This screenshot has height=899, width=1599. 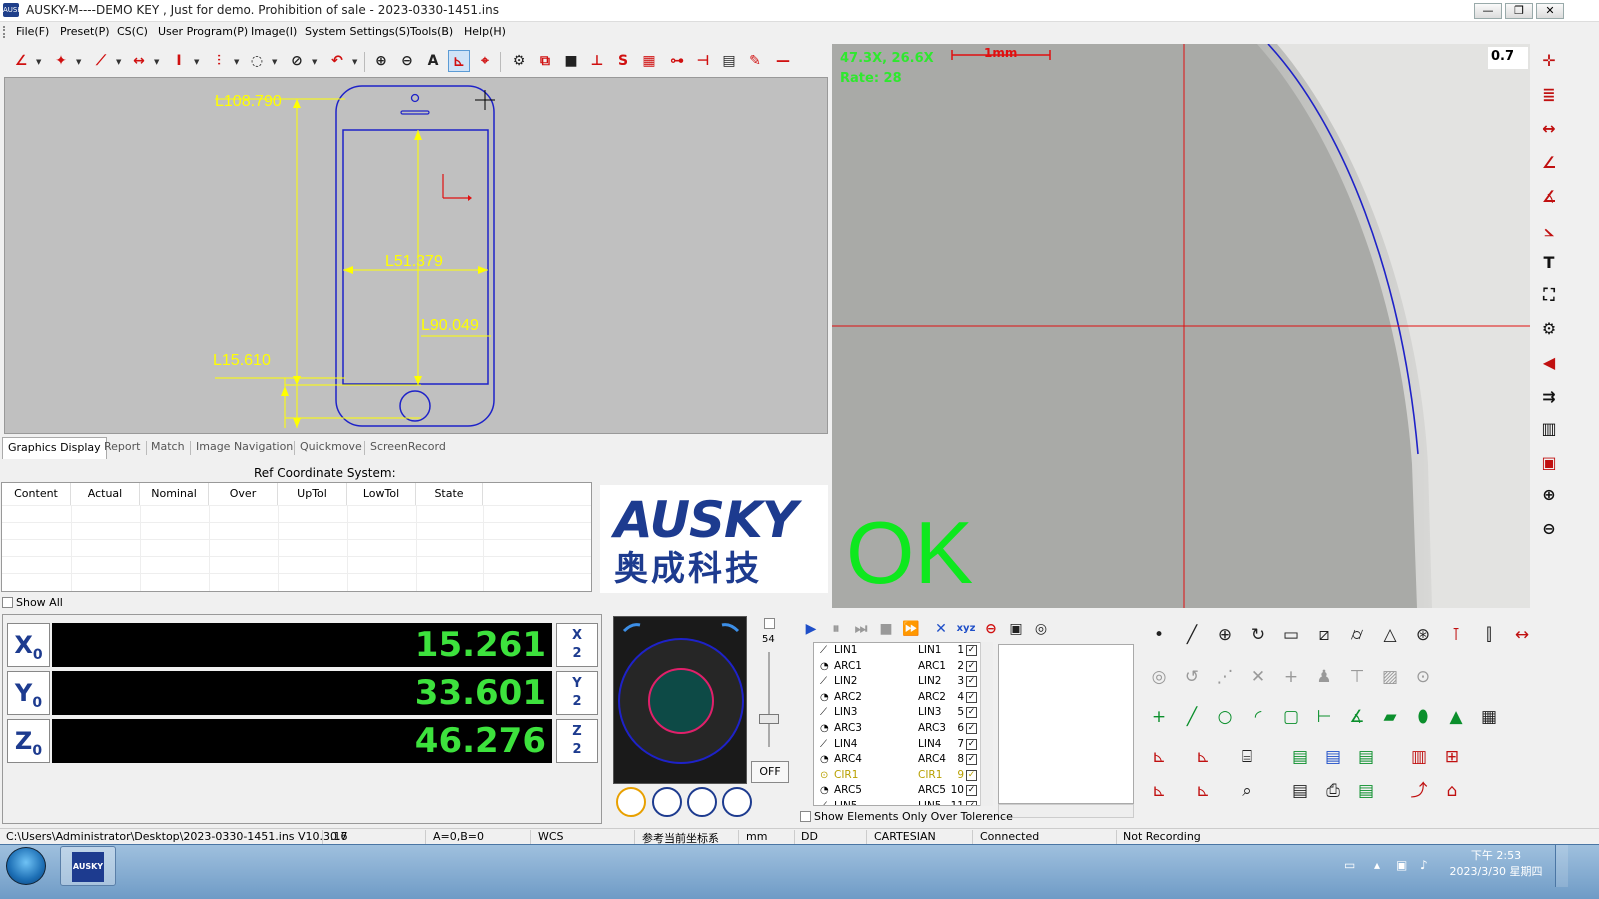 I want to click on menu-file: File(F), so click(x=32, y=31).